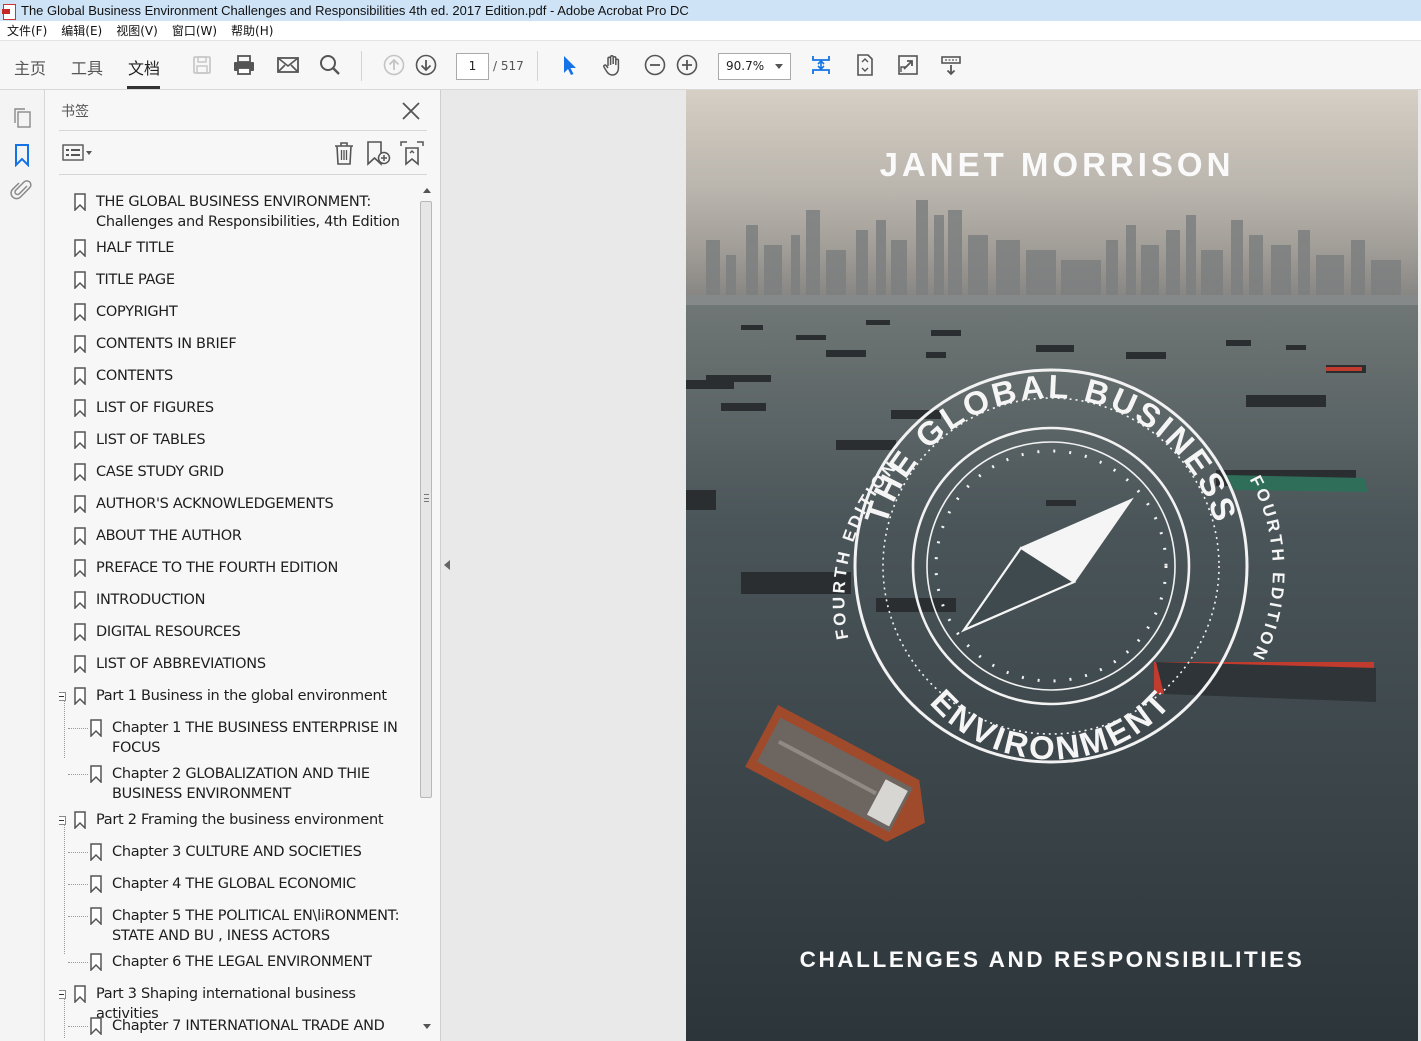 This screenshot has width=1421, height=1041. I want to click on bookmark-label: LIST OF TABLES, so click(255, 440).